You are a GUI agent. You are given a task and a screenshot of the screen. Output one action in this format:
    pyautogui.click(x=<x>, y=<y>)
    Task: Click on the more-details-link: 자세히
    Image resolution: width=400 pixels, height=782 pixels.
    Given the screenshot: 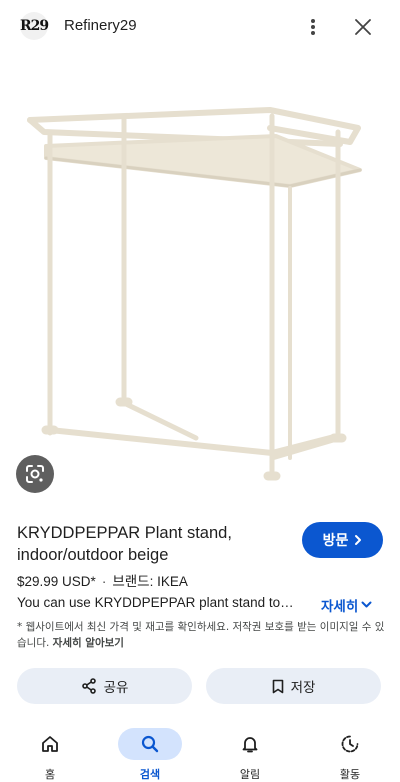 What is the action you would take?
    pyautogui.click(x=346, y=605)
    